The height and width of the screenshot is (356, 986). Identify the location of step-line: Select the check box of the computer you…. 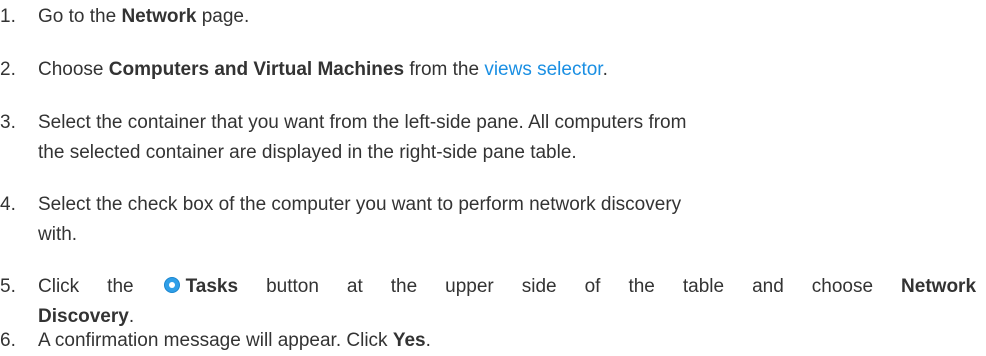
(360, 204).